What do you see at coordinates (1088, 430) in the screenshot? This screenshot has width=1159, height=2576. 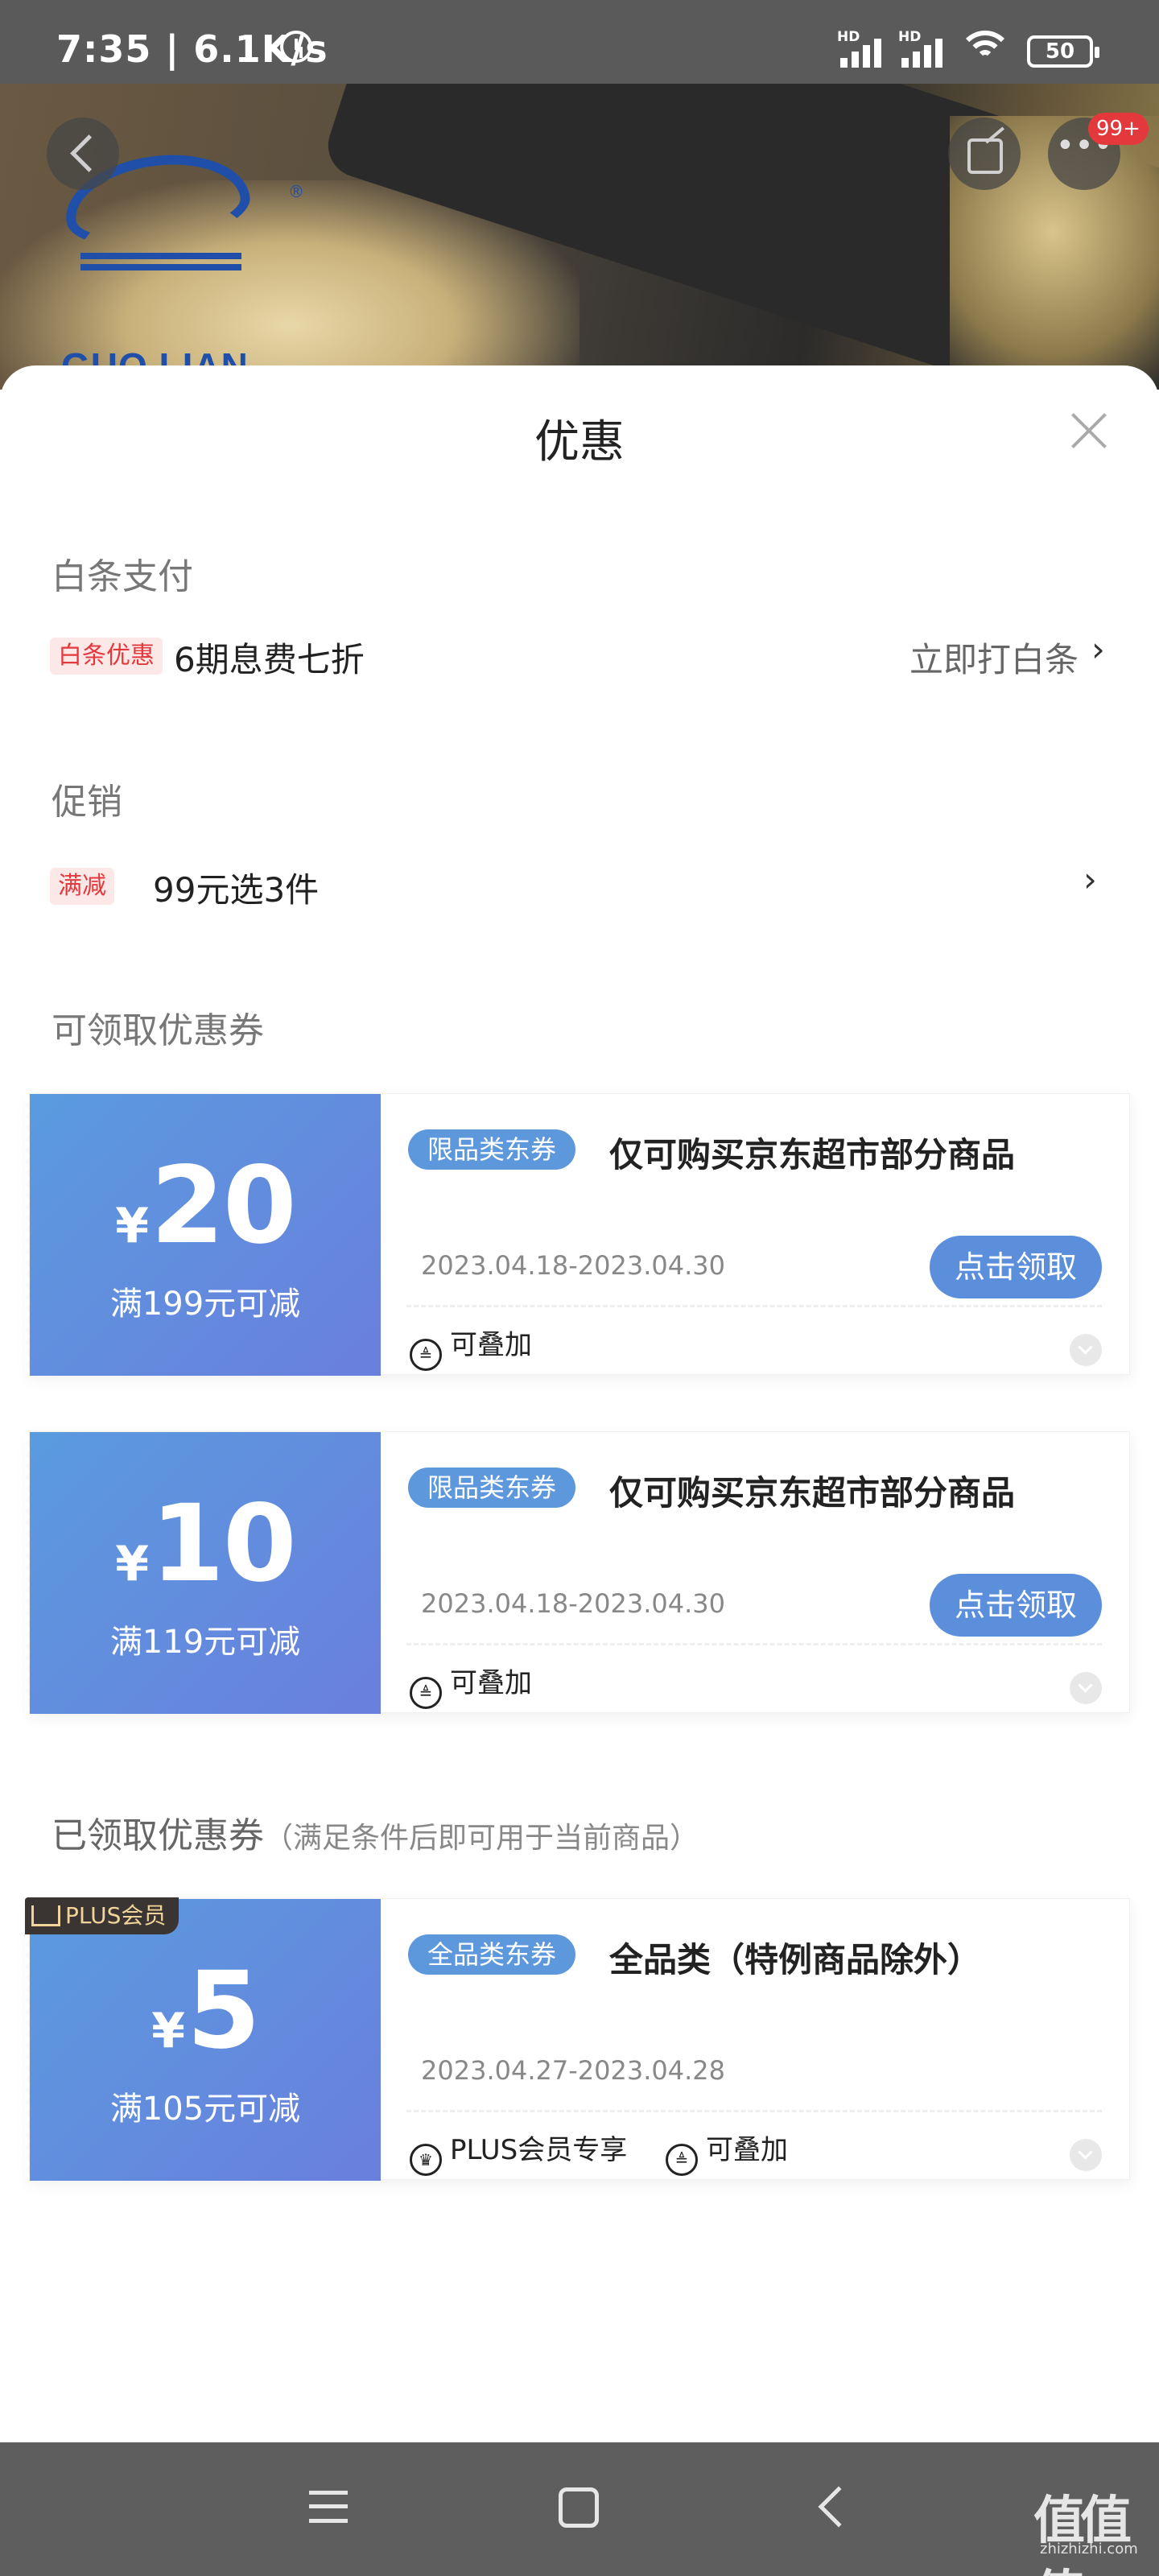 I see `close-icon` at bounding box center [1088, 430].